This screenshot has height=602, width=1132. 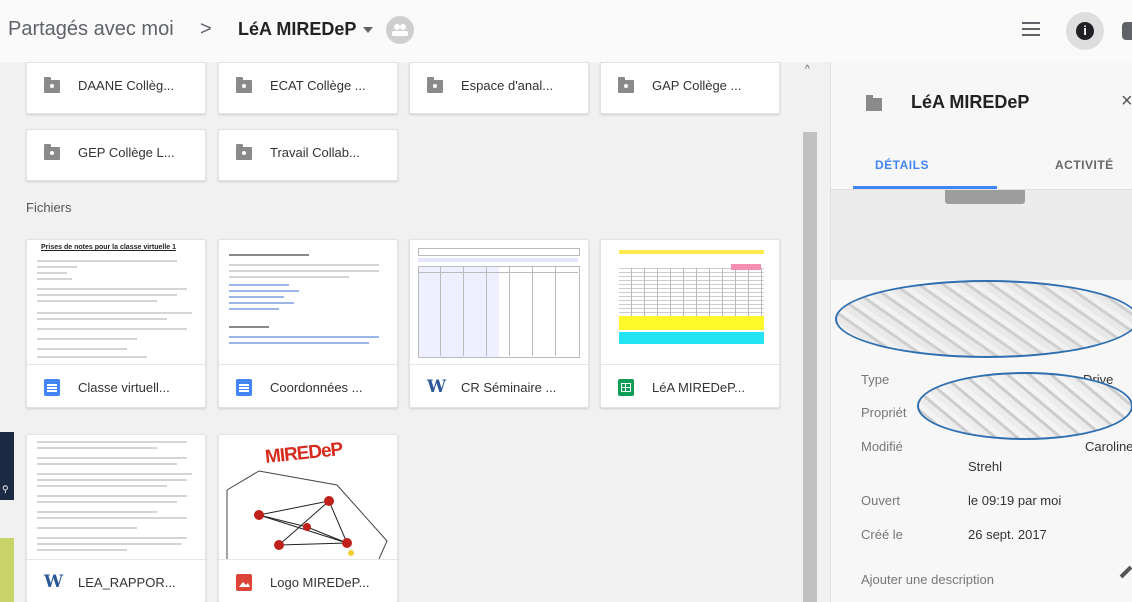 I want to click on list-view-icon, so click(x=1031, y=29).